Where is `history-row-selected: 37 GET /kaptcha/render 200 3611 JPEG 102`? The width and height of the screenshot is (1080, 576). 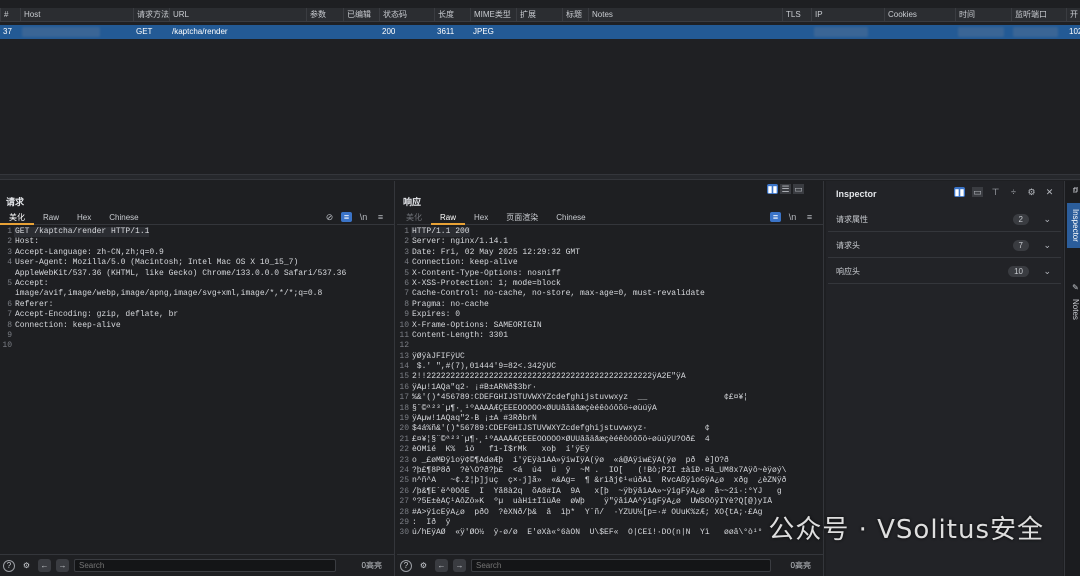
history-row-selected: 37 GET /kaptcha/render 200 3611 JPEG 102 is located at coordinates (540, 32).